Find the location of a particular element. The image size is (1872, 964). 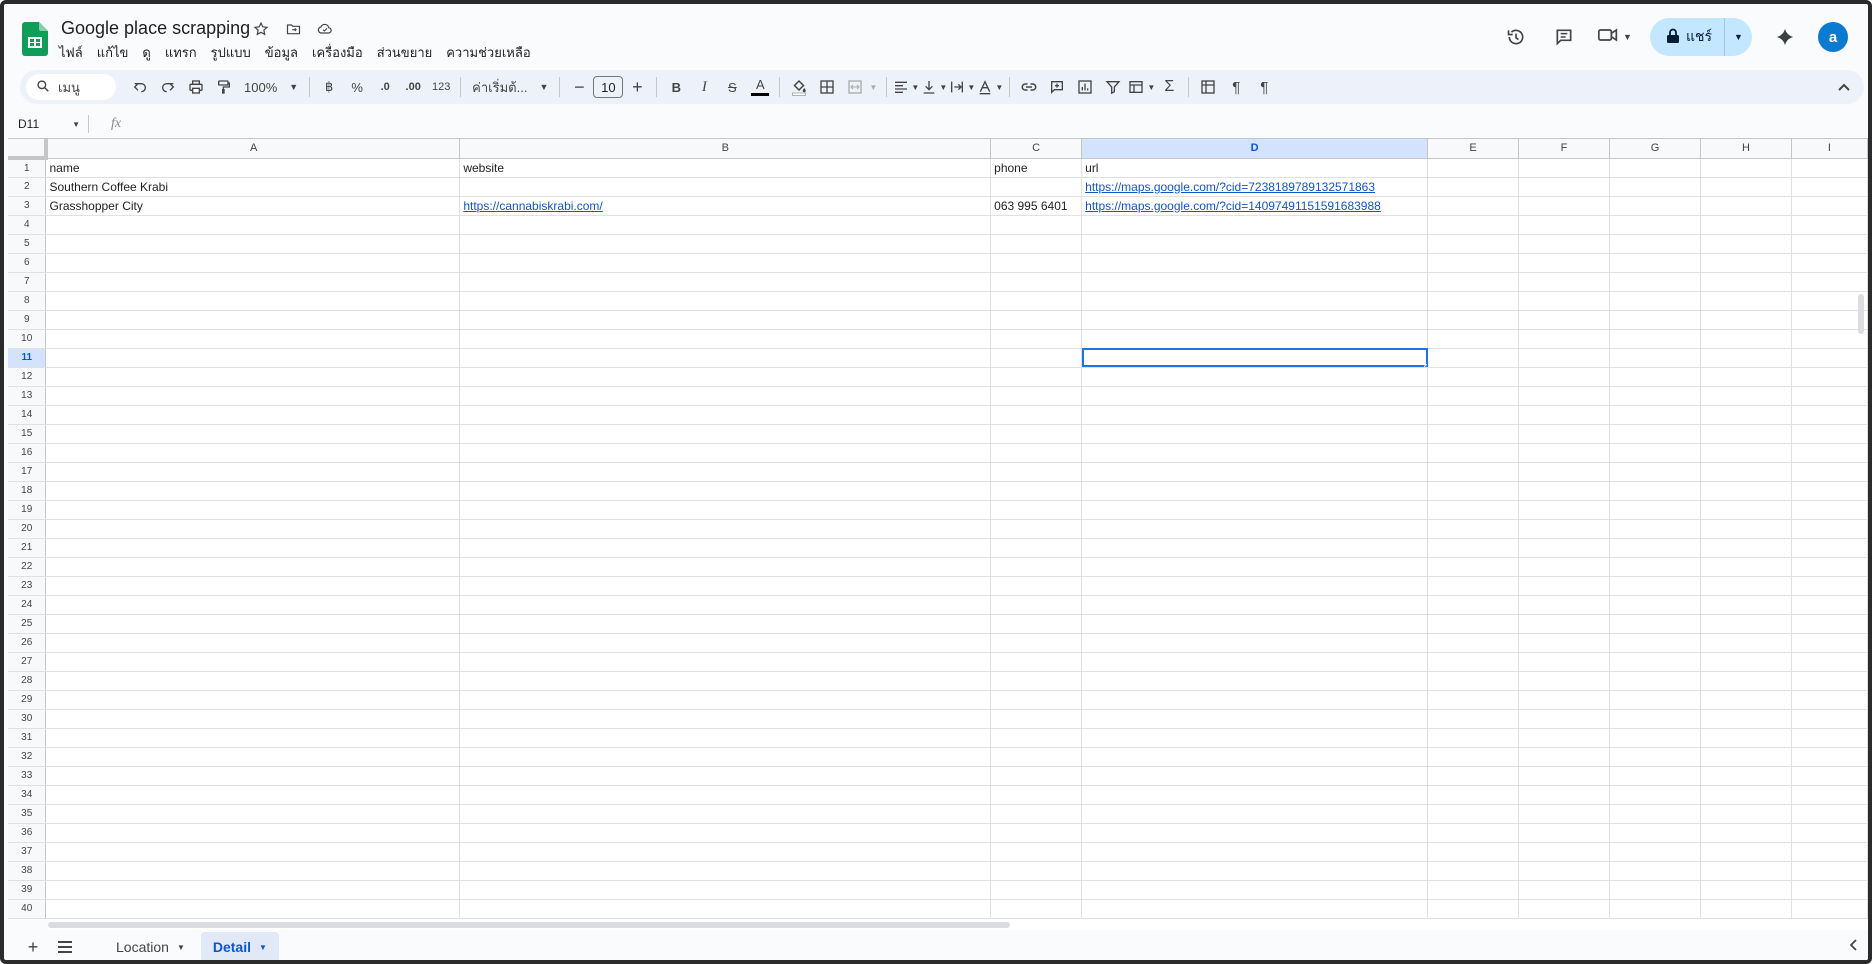

cell-g12 is located at coordinates (1655, 377).